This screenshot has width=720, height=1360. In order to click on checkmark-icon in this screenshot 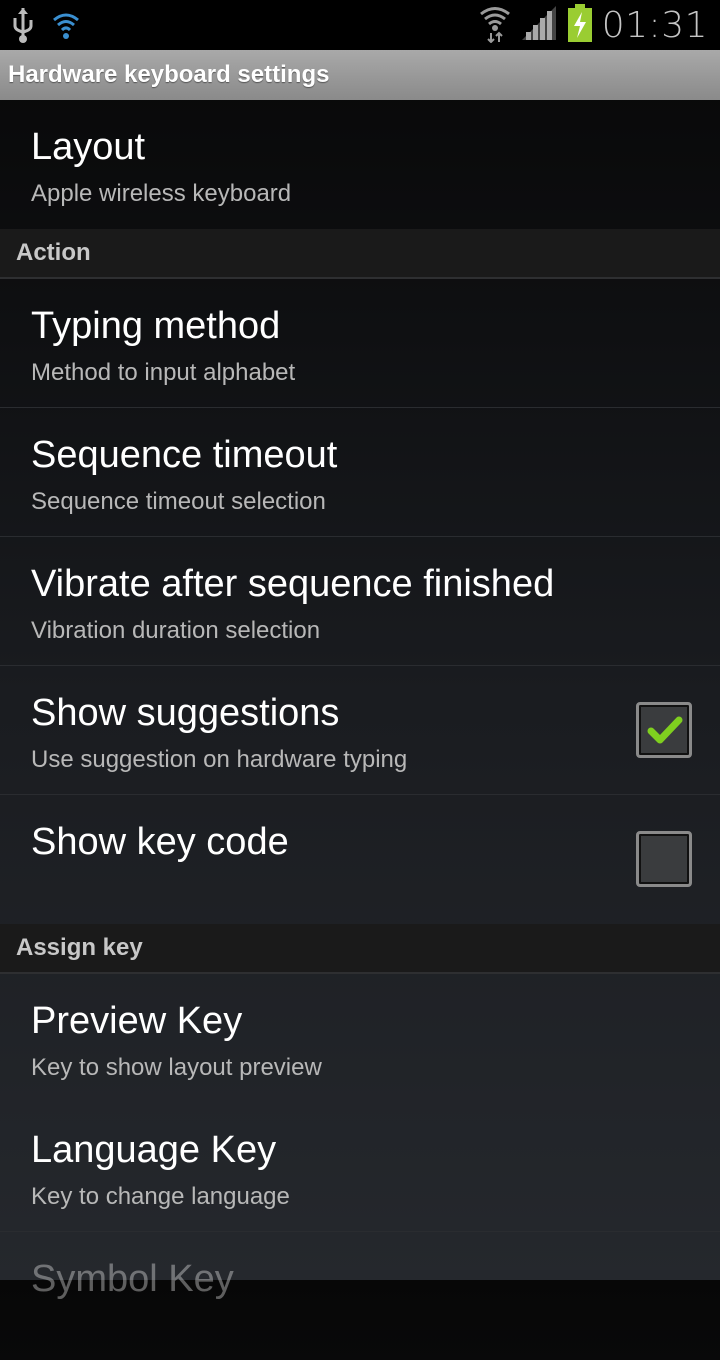, I will do `click(665, 730)`.